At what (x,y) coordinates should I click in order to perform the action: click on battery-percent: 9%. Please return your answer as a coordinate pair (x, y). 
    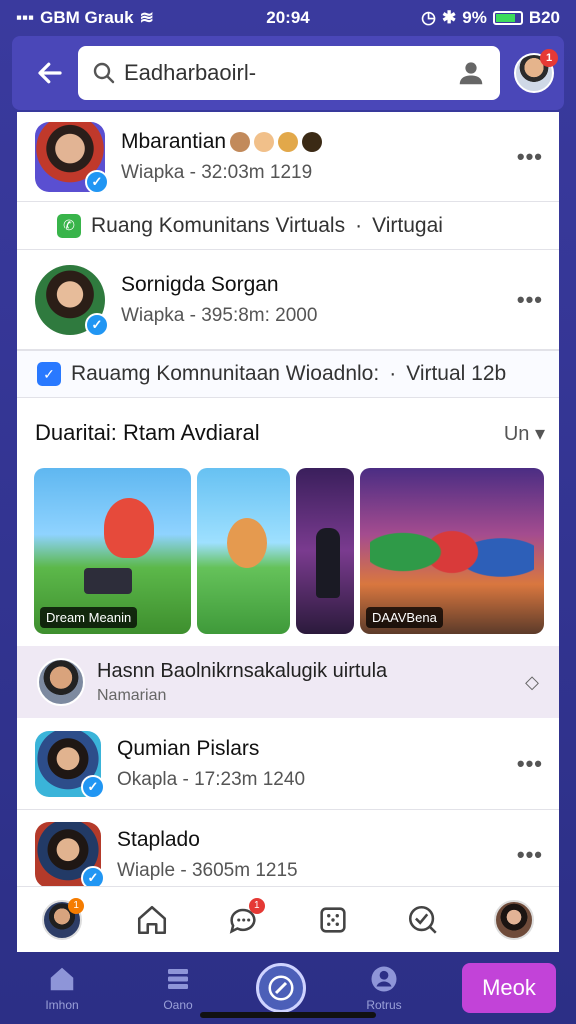
    Looking at the image, I should click on (474, 17).